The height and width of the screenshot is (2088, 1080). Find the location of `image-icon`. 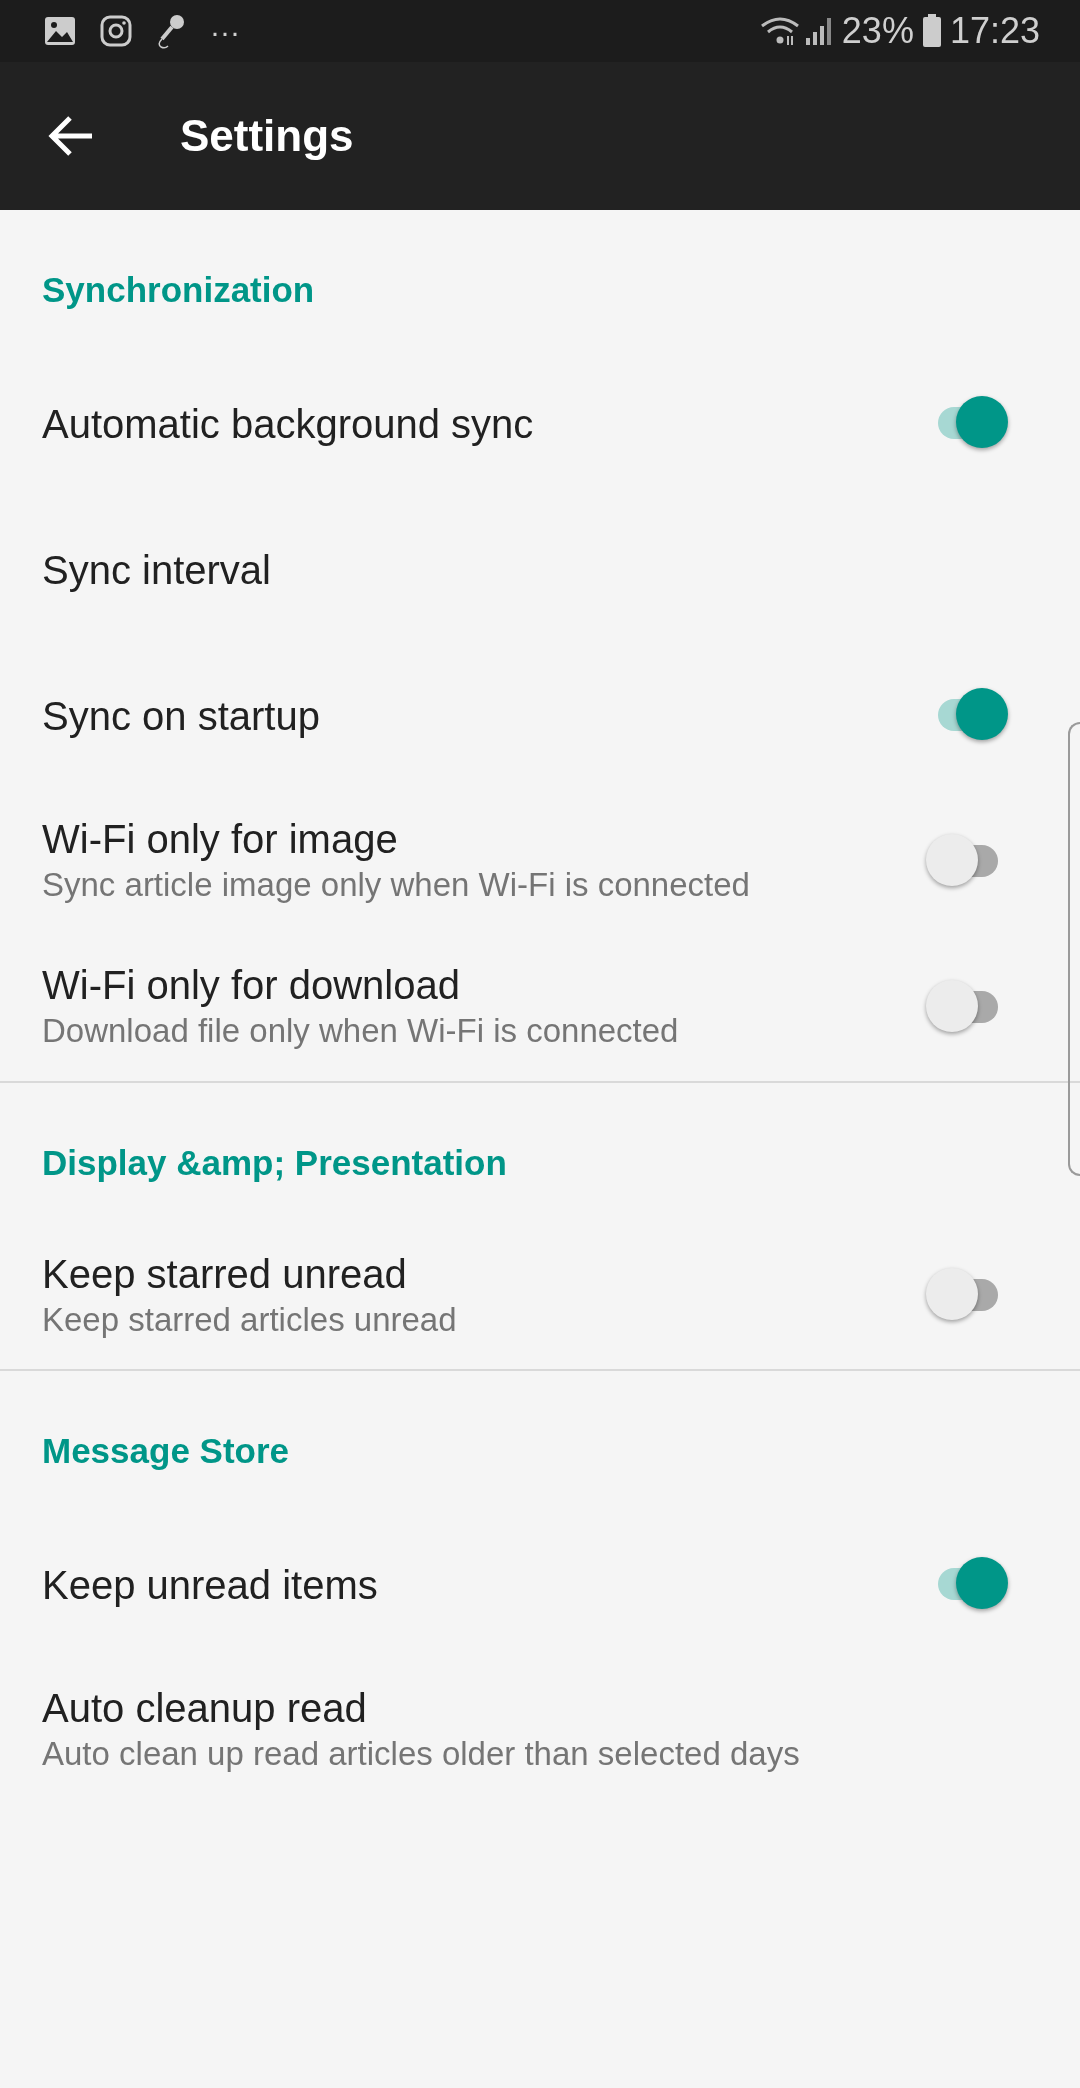

image-icon is located at coordinates (60, 31).